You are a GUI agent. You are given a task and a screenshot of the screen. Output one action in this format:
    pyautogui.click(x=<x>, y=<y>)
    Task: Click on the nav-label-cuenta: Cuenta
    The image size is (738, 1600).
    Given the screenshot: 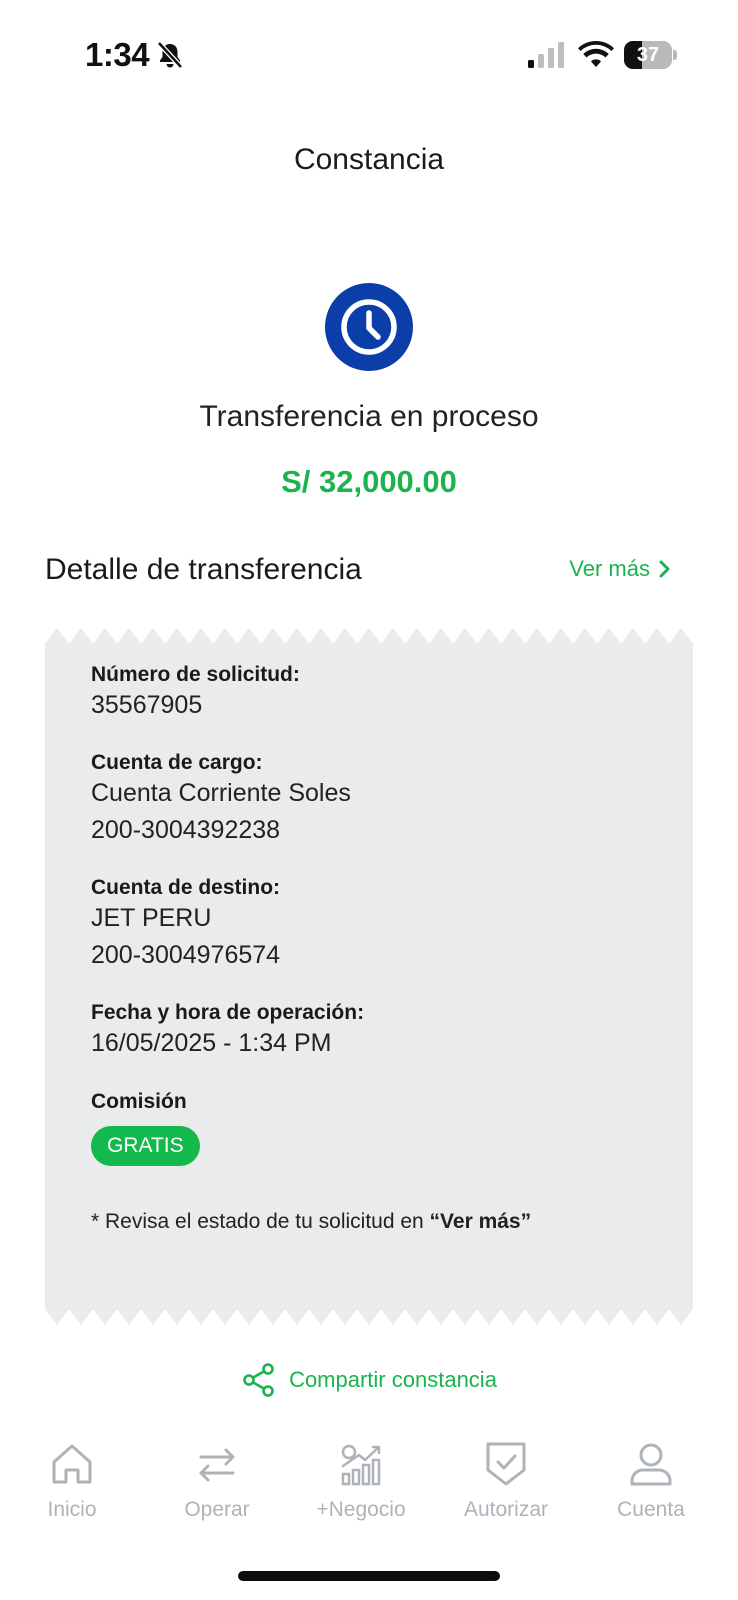 What is the action you would take?
    pyautogui.click(x=651, y=1509)
    